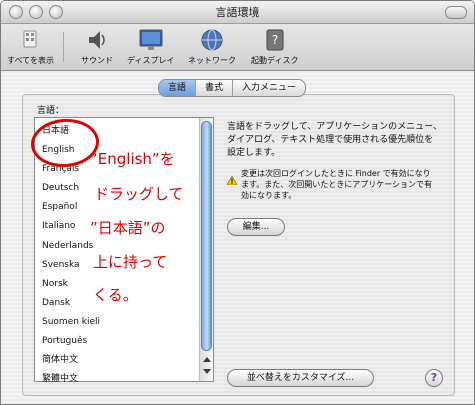  I want to click on list-item: Português, so click(115, 341).